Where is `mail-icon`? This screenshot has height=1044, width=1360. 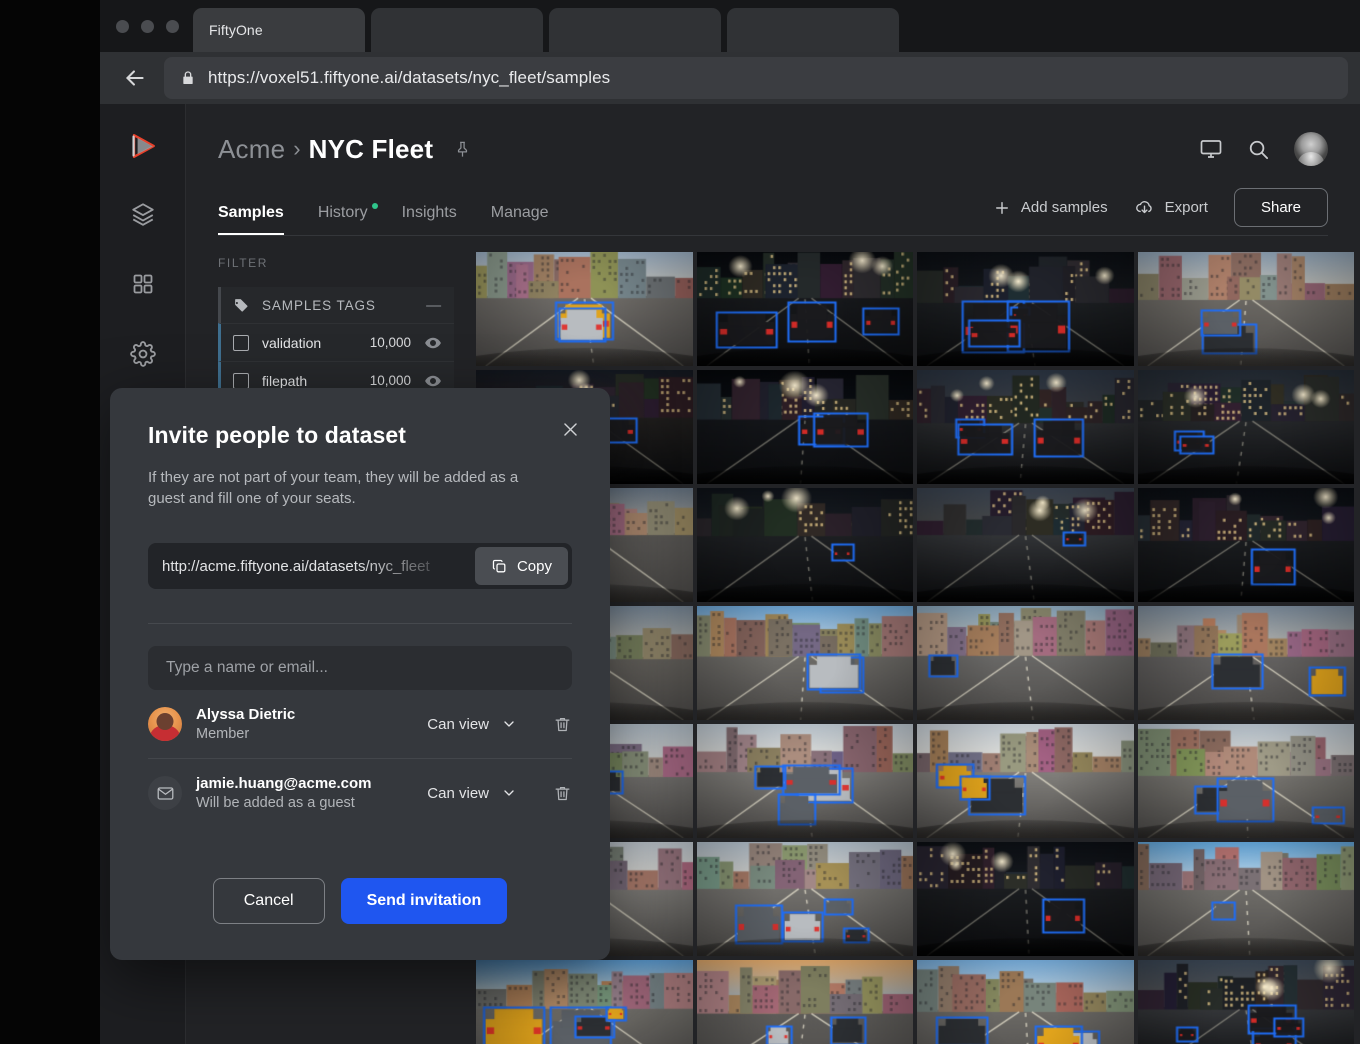
mail-icon is located at coordinates (165, 793).